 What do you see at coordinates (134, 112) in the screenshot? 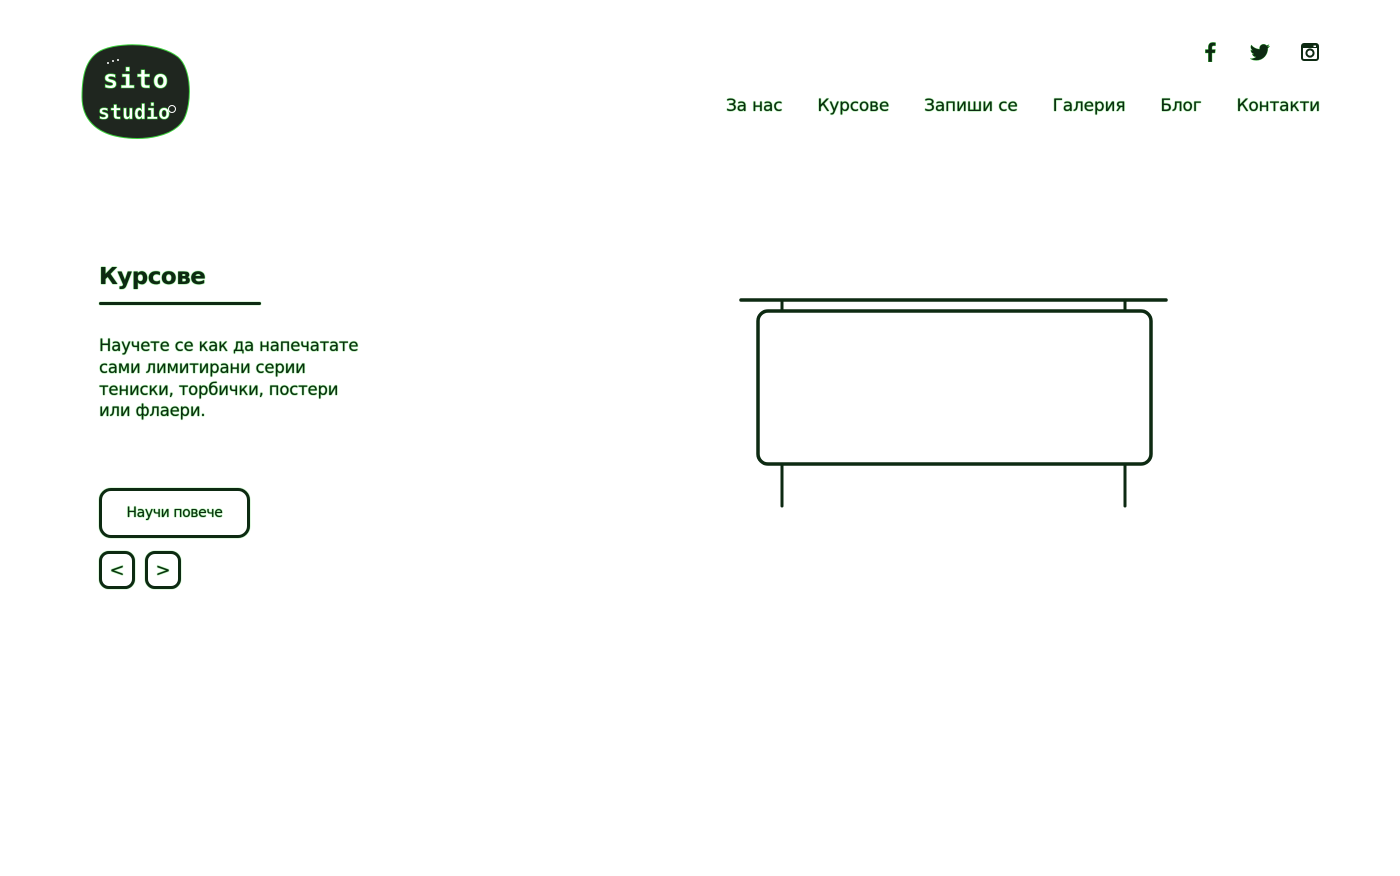
I see `svg-text: studio` at bounding box center [134, 112].